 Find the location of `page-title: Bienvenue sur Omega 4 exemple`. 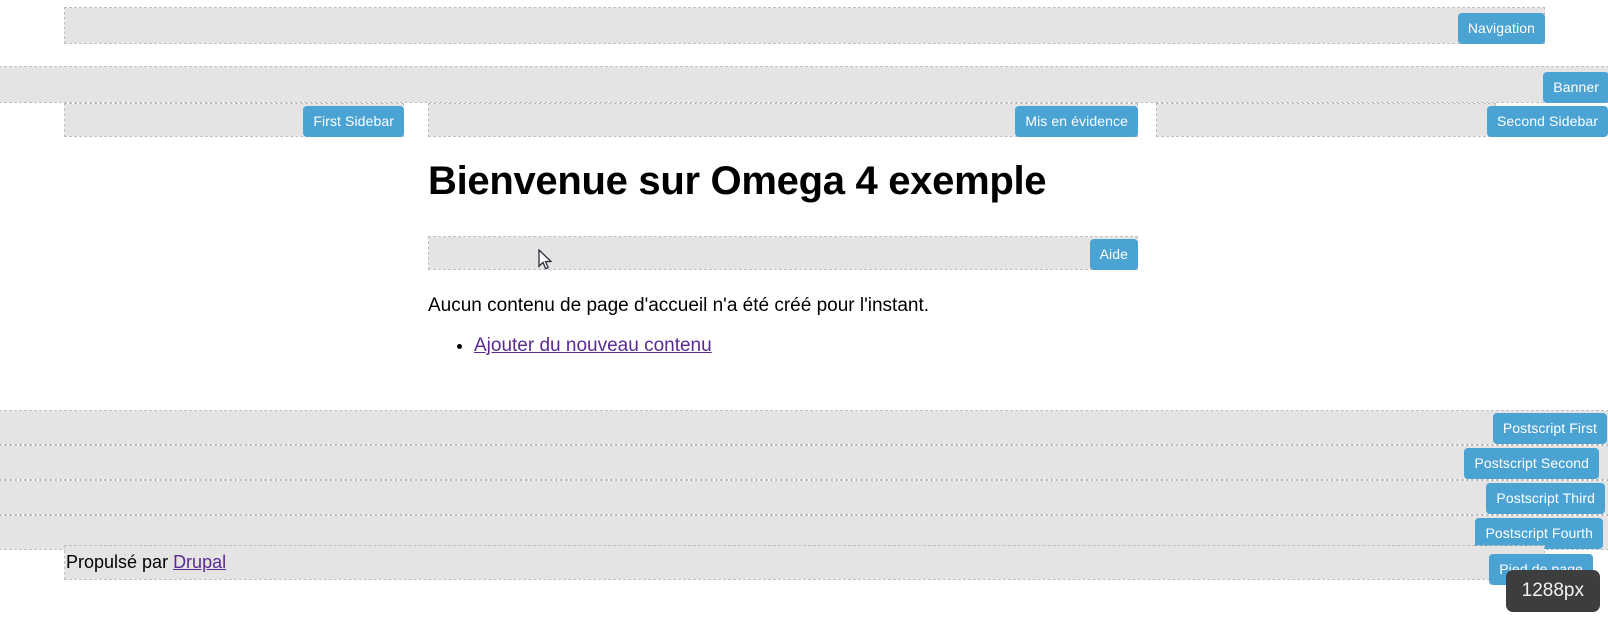

page-title: Bienvenue sur Omega 4 exemple is located at coordinates (737, 181).